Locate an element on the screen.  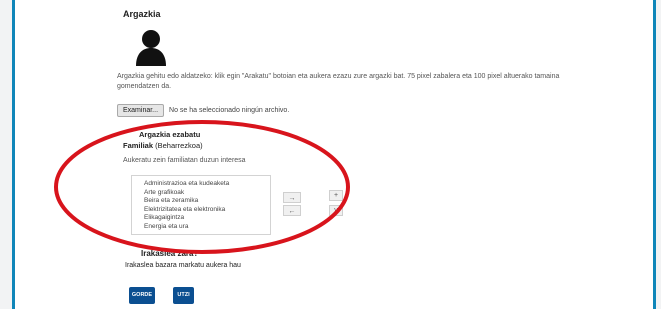
cancel-button: UTZI is located at coordinates (183, 295).